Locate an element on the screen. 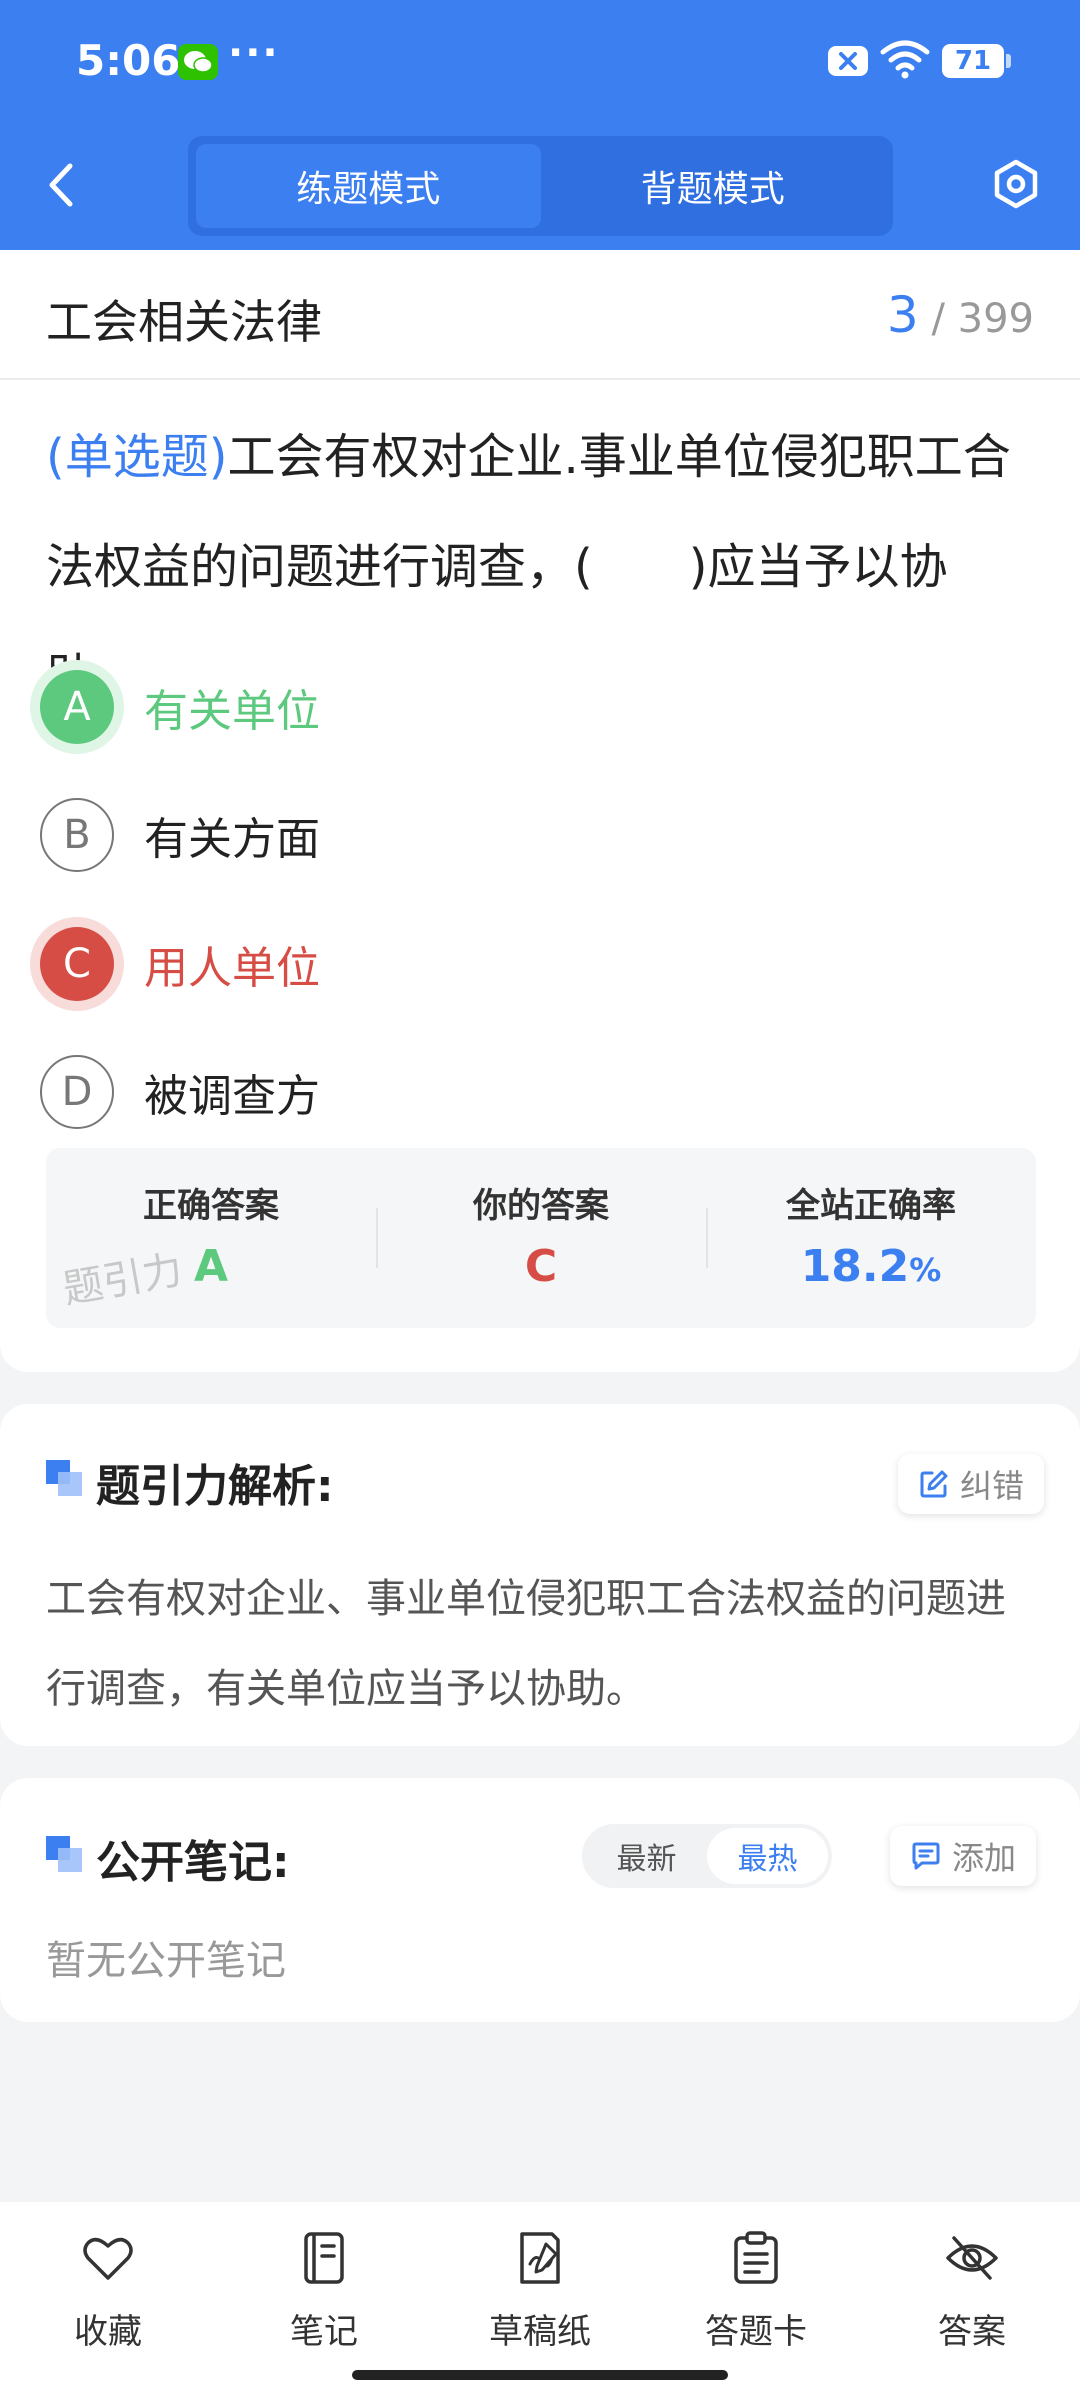  edit-icon is located at coordinates (934, 1484).